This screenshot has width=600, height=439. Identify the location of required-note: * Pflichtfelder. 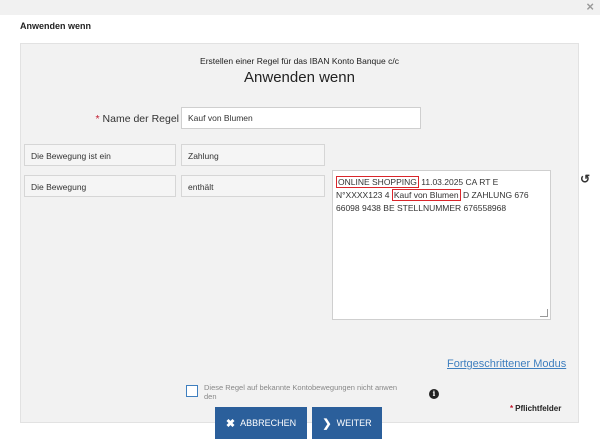
(535, 408).